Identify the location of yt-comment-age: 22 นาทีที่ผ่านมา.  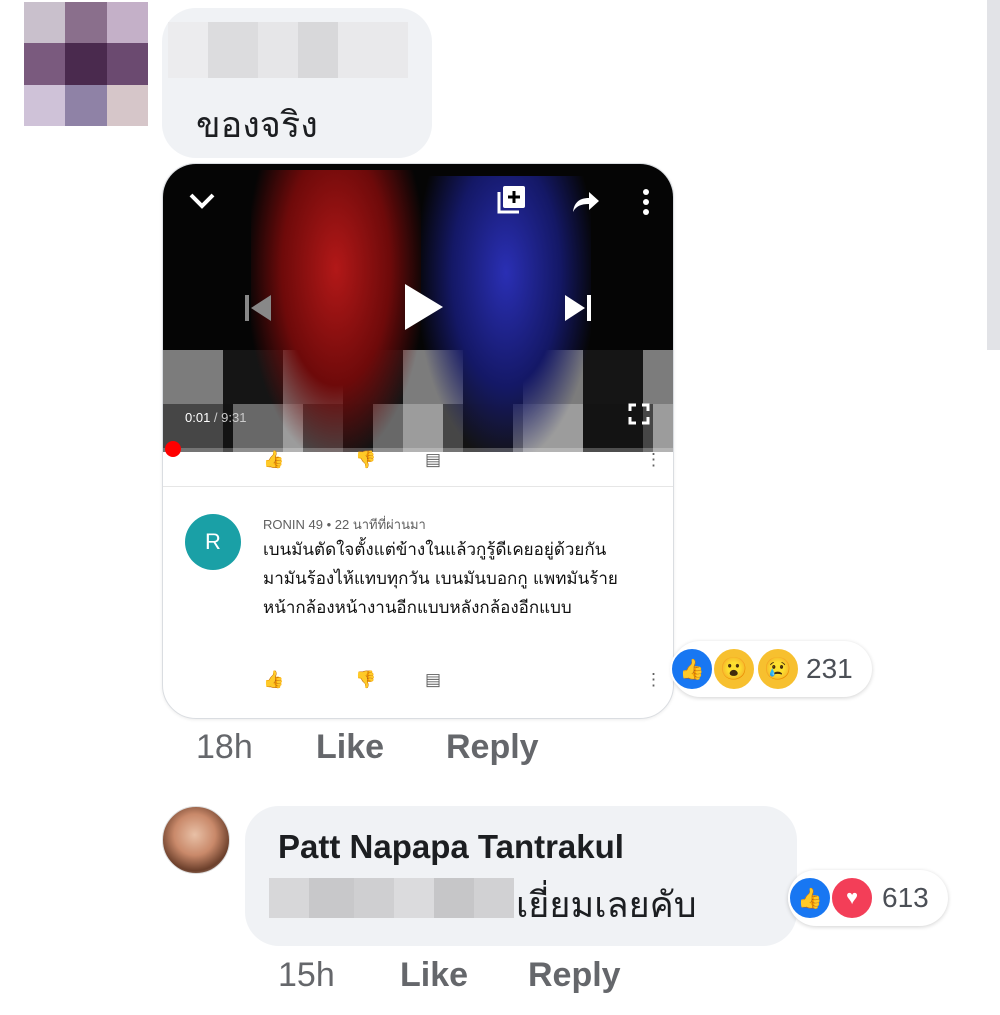
(380, 524).